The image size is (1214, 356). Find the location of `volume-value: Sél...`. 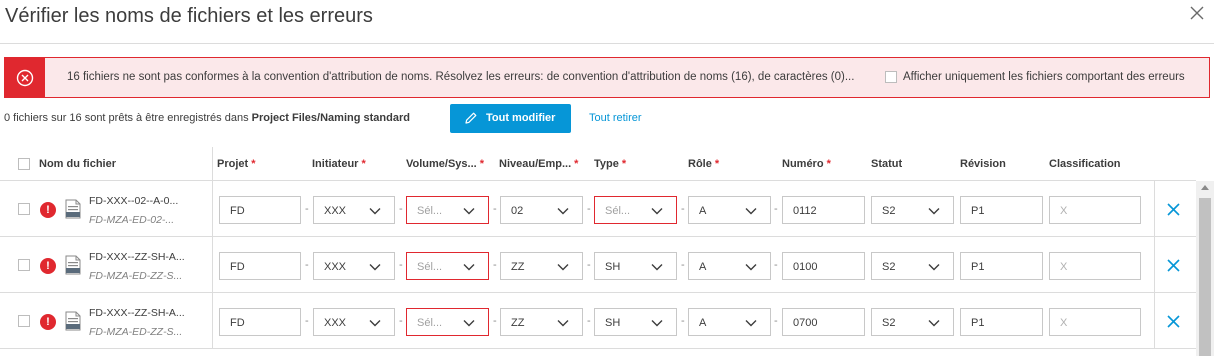

volume-value: Sél... is located at coordinates (430, 211).